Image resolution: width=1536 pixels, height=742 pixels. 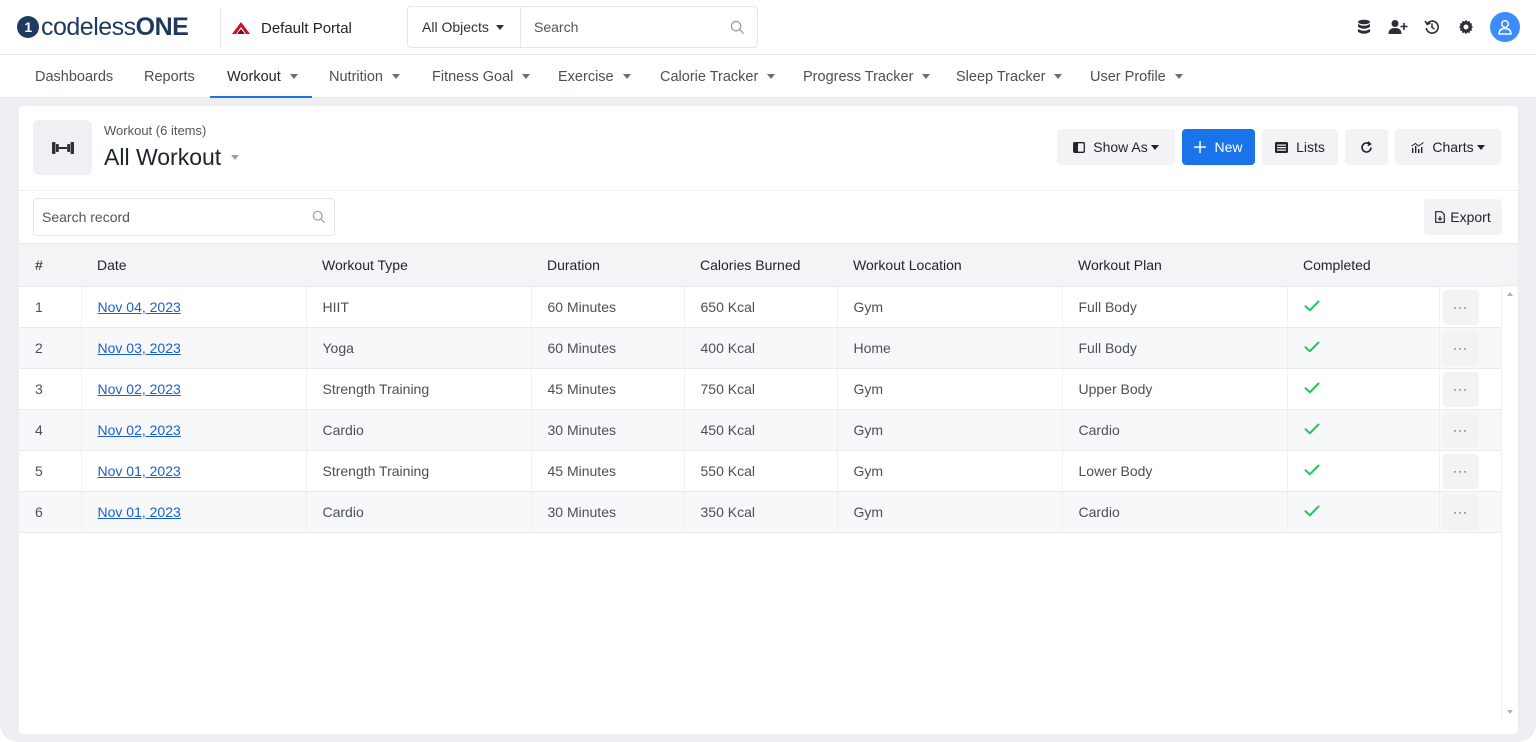 I want to click on nav-item-progress-tracker: Progress Tracker, so click(x=866, y=76).